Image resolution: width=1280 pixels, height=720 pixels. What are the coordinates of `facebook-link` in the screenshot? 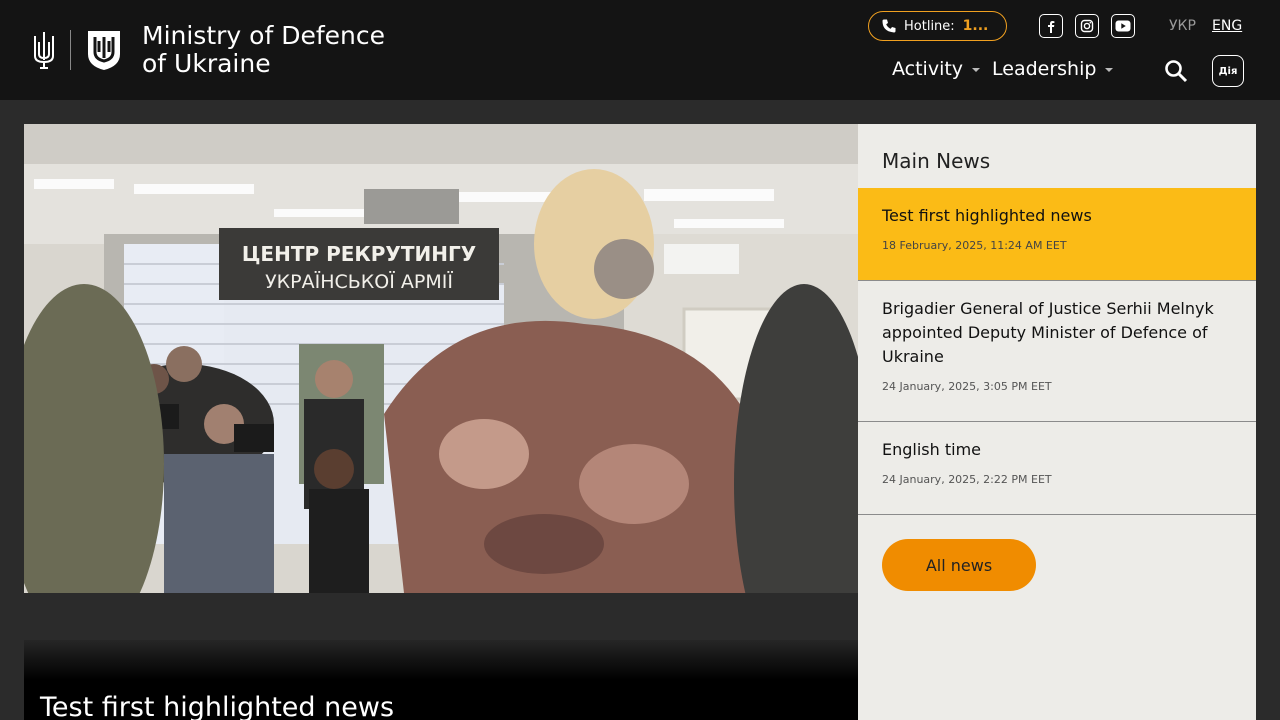 It's located at (1051, 26).